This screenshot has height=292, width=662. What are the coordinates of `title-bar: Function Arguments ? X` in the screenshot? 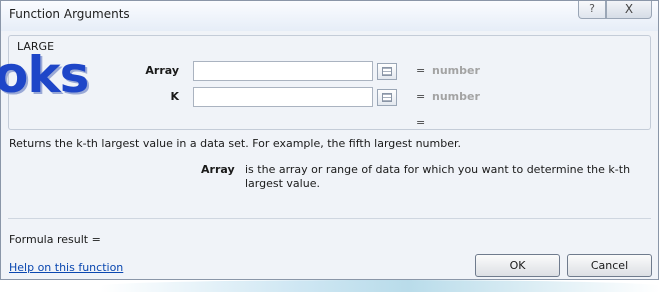 It's located at (329, 16).